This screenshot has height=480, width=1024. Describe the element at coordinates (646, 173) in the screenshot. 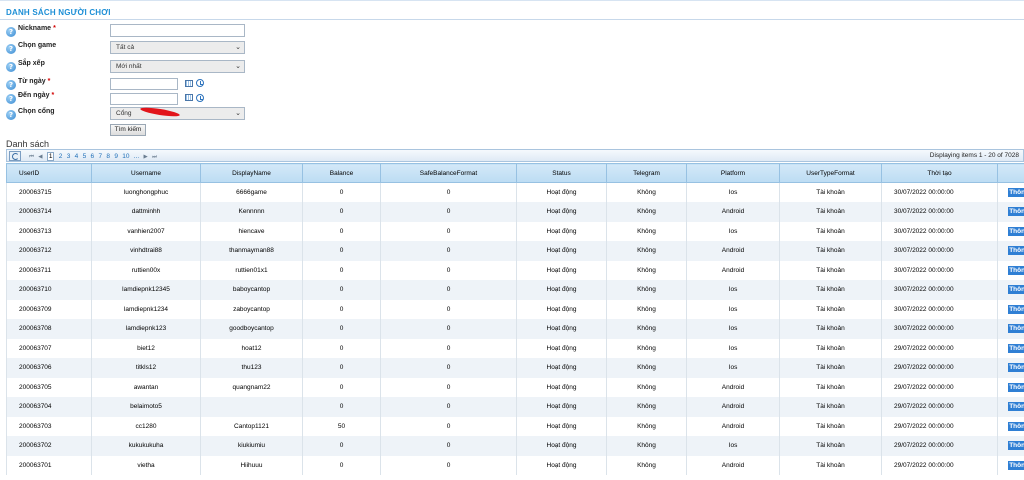

I see `column-header-telegram: Telegram` at that location.